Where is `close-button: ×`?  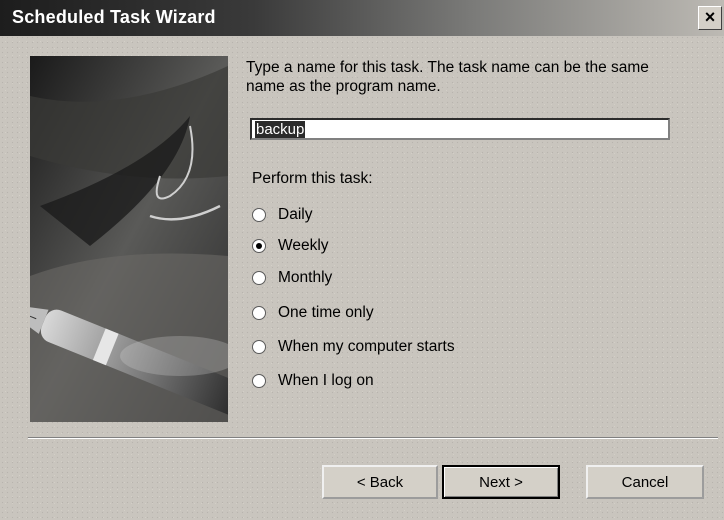 close-button: × is located at coordinates (710, 18).